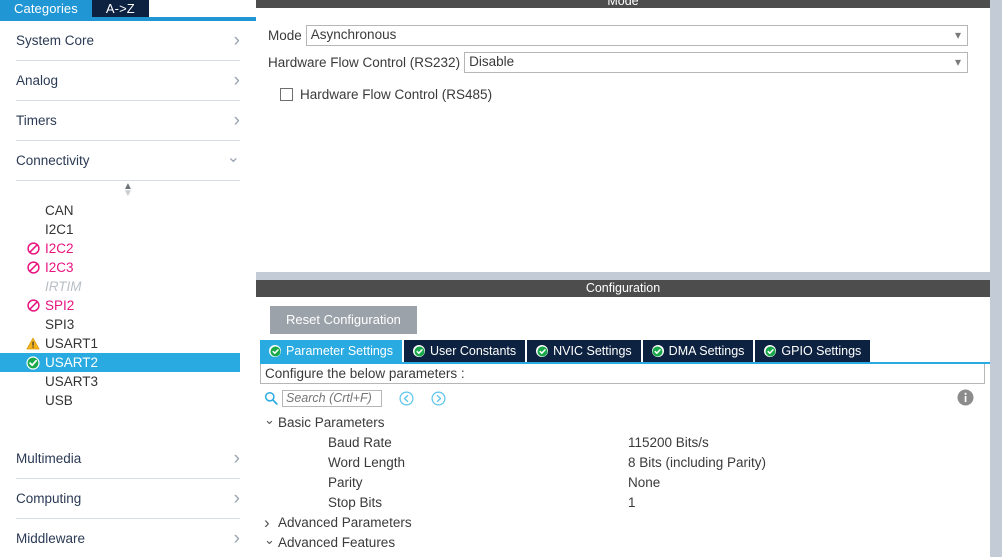  What do you see at coordinates (55, 40) in the screenshot?
I see `sidebar-item-system-core-label: System Core` at bounding box center [55, 40].